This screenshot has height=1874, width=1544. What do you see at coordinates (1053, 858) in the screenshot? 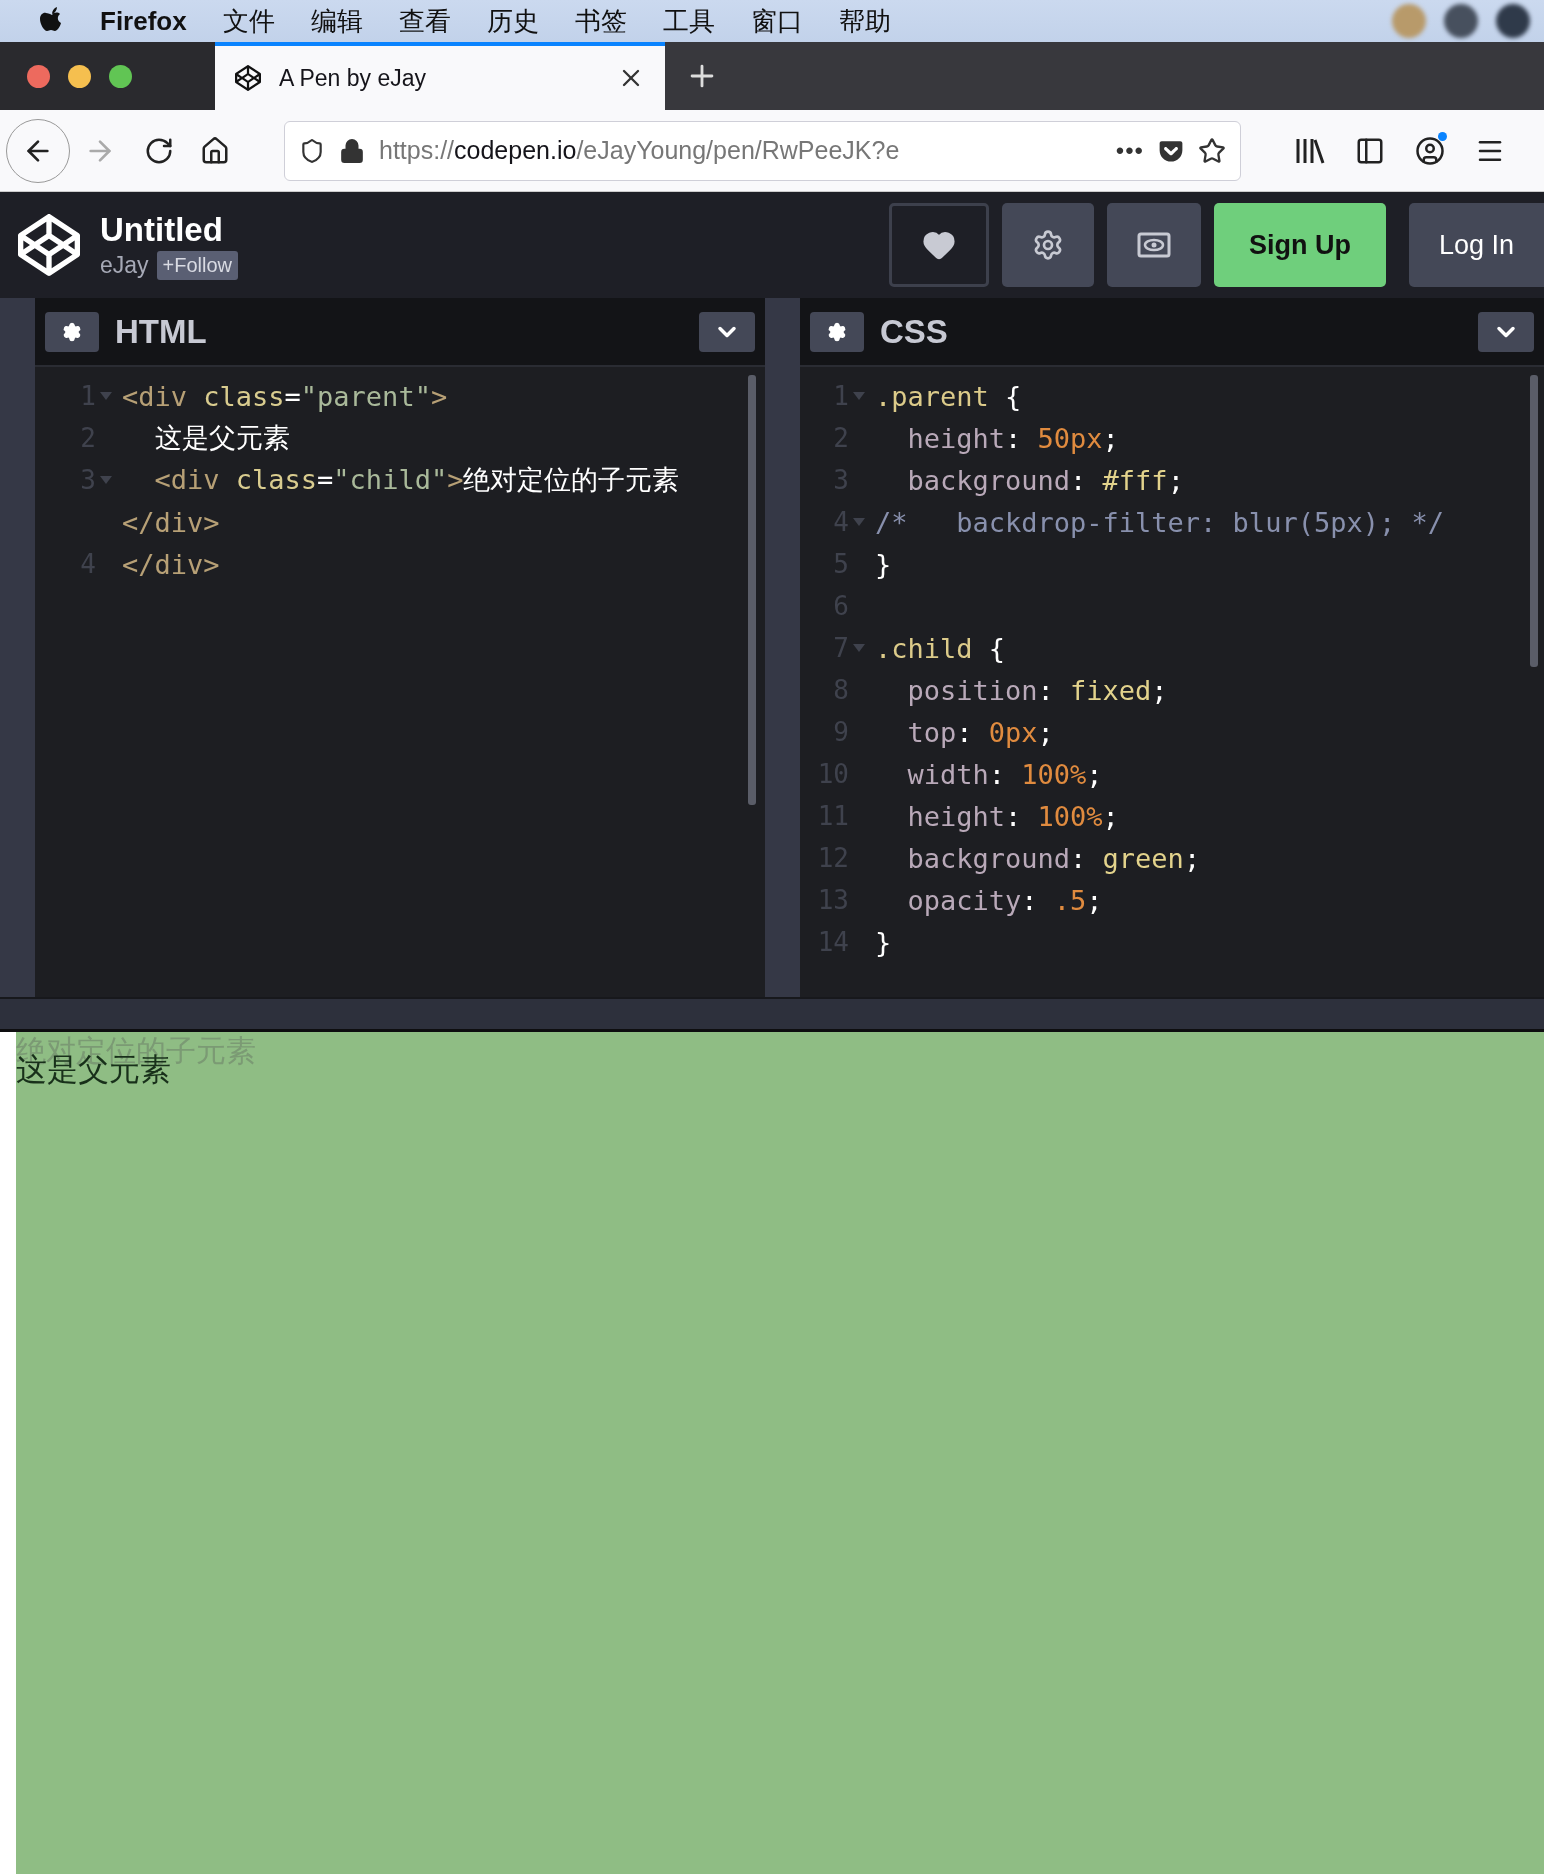
I see `code-line: background: green;` at bounding box center [1053, 858].